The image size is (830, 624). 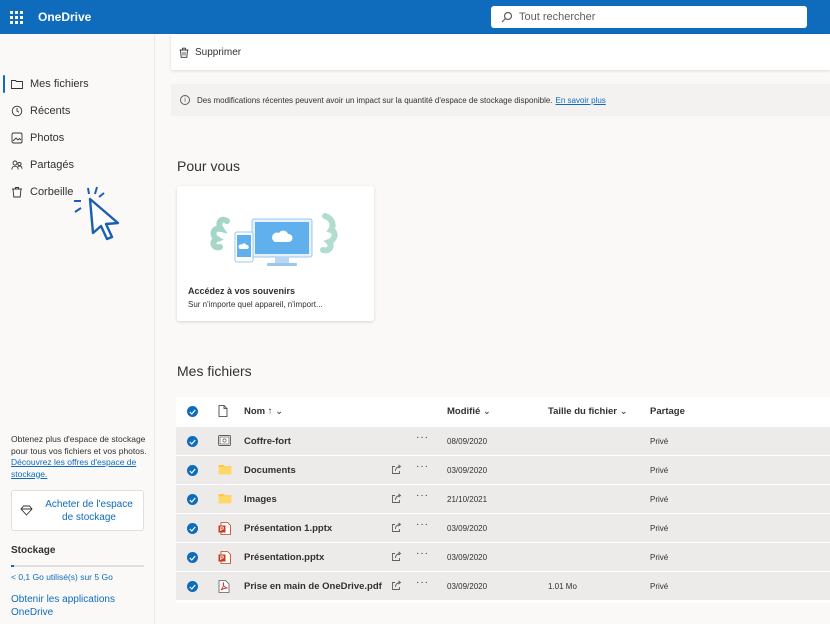 What do you see at coordinates (12, 566) in the screenshot?
I see `storage-progress-fill` at bounding box center [12, 566].